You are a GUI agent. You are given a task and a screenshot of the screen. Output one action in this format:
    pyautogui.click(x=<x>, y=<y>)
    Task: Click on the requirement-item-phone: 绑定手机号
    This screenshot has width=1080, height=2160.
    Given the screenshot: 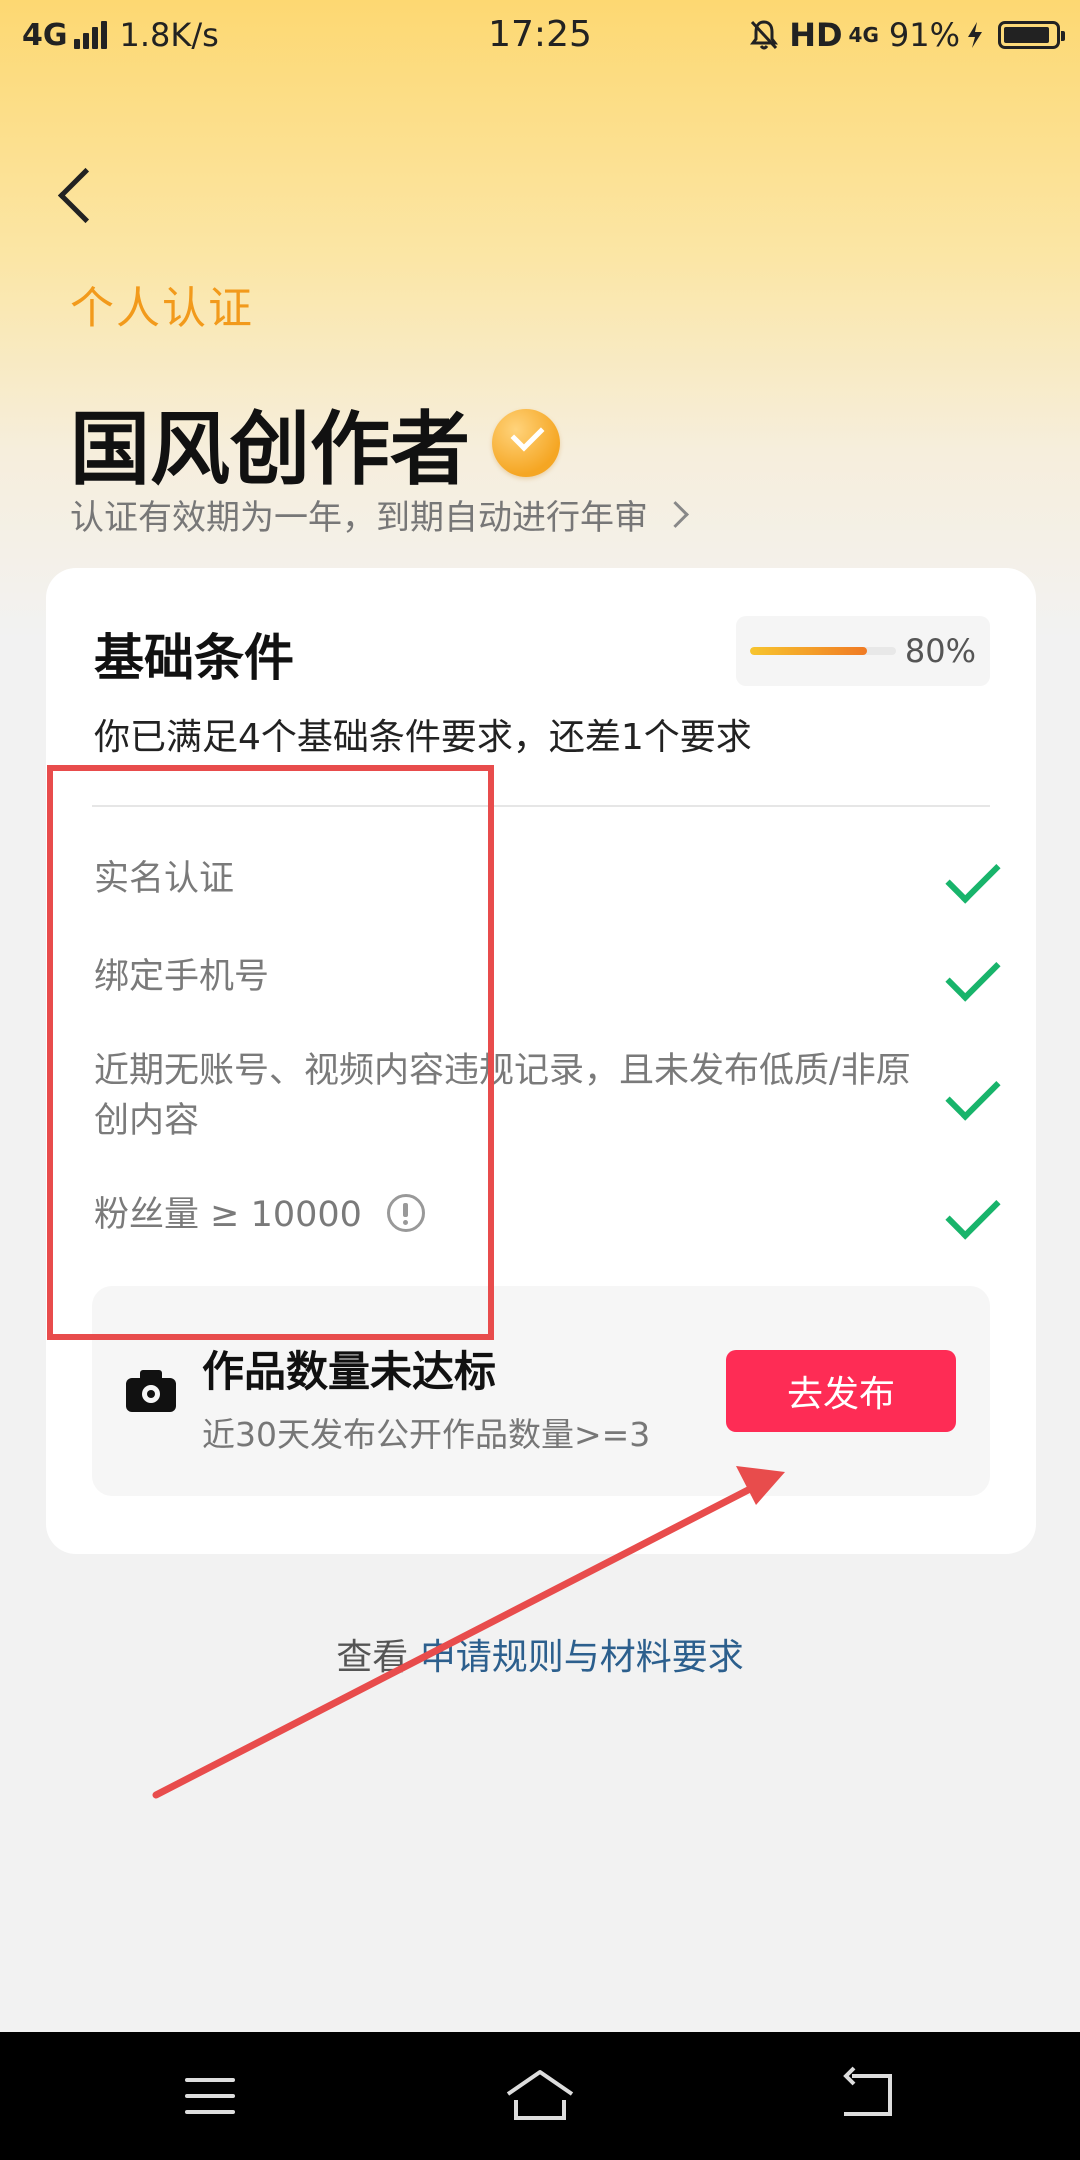 What is the action you would take?
    pyautogui.click(x=542, y=977)
    